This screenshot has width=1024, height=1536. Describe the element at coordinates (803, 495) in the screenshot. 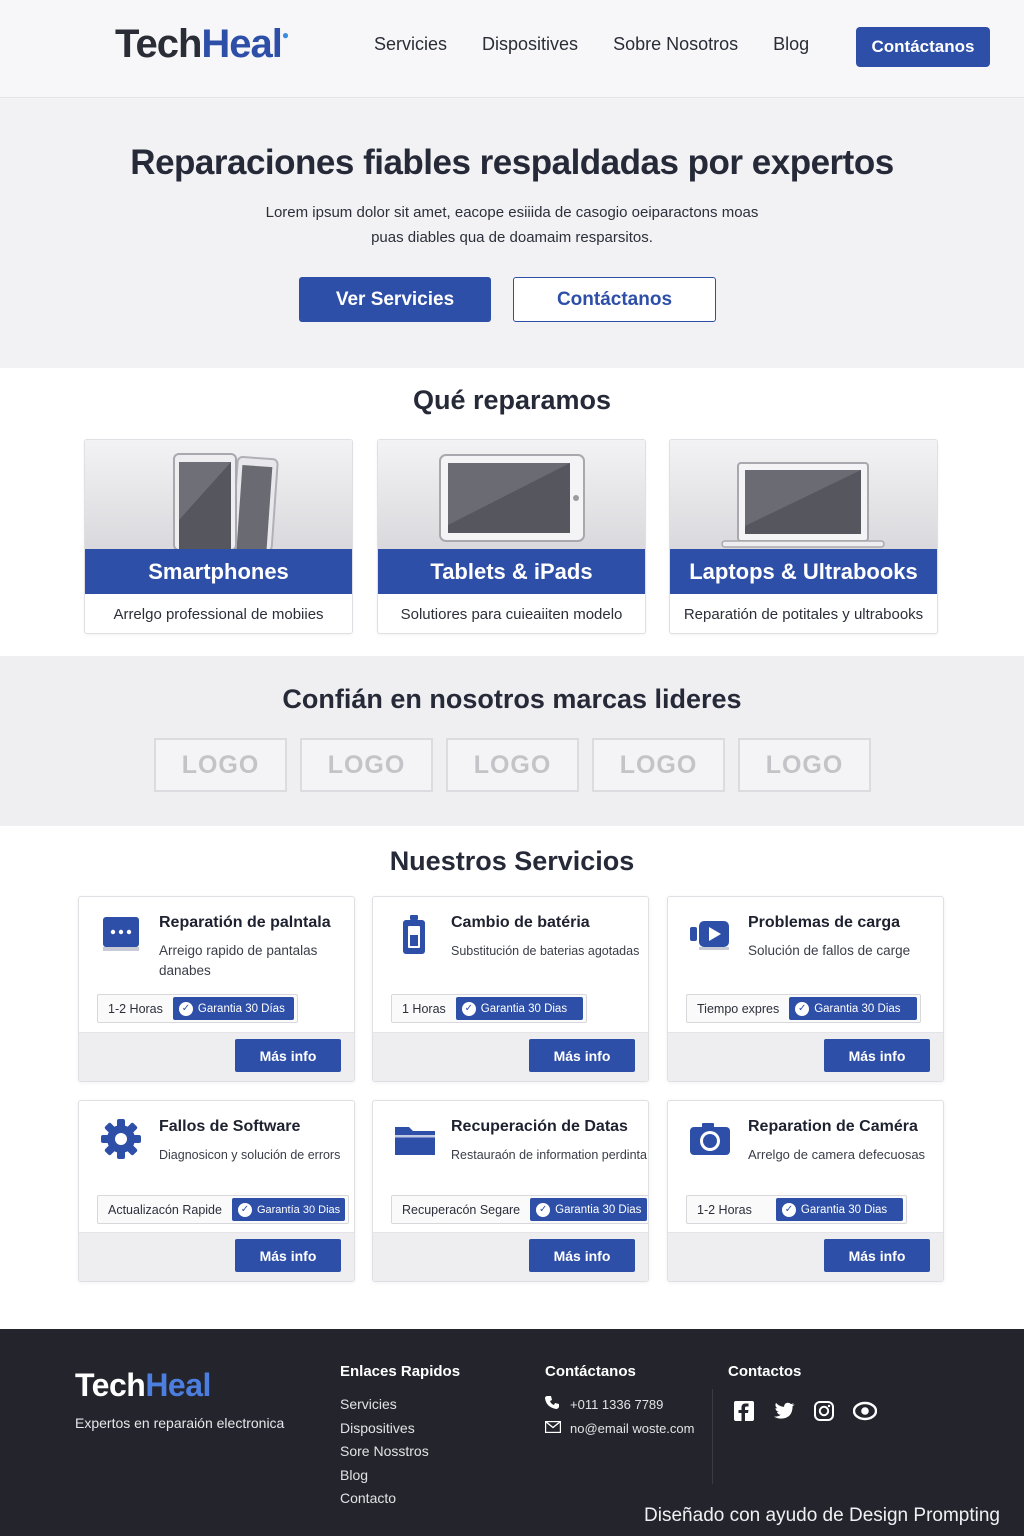

I see `laptop-image` at that location.